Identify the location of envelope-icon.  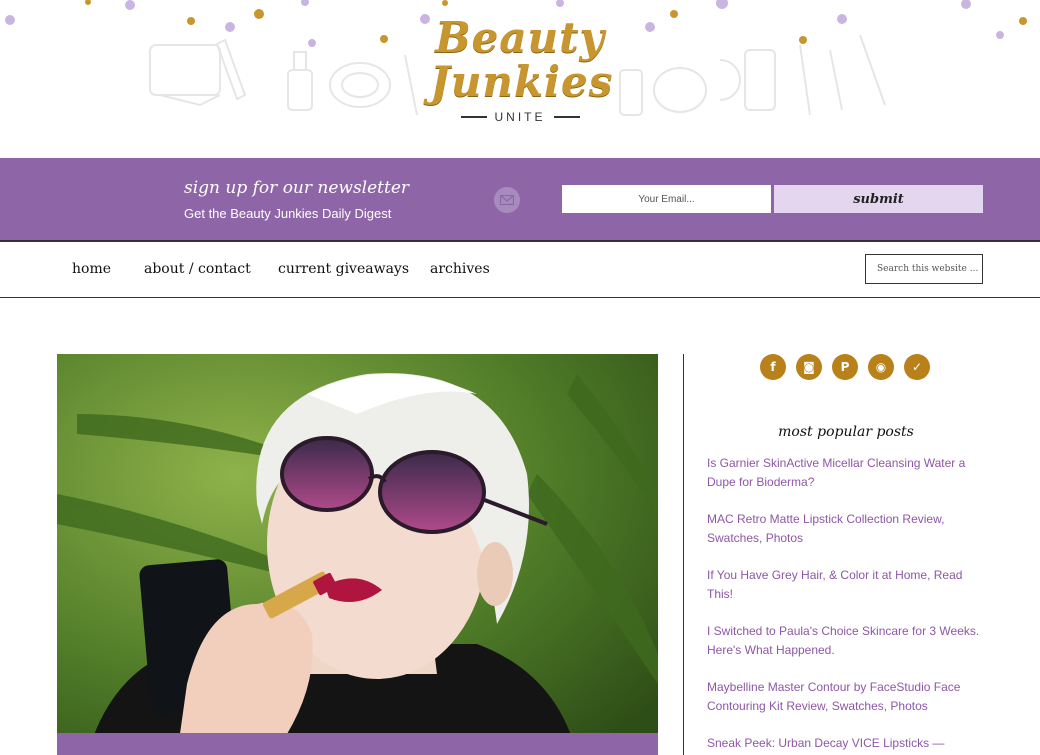
(507, 200).